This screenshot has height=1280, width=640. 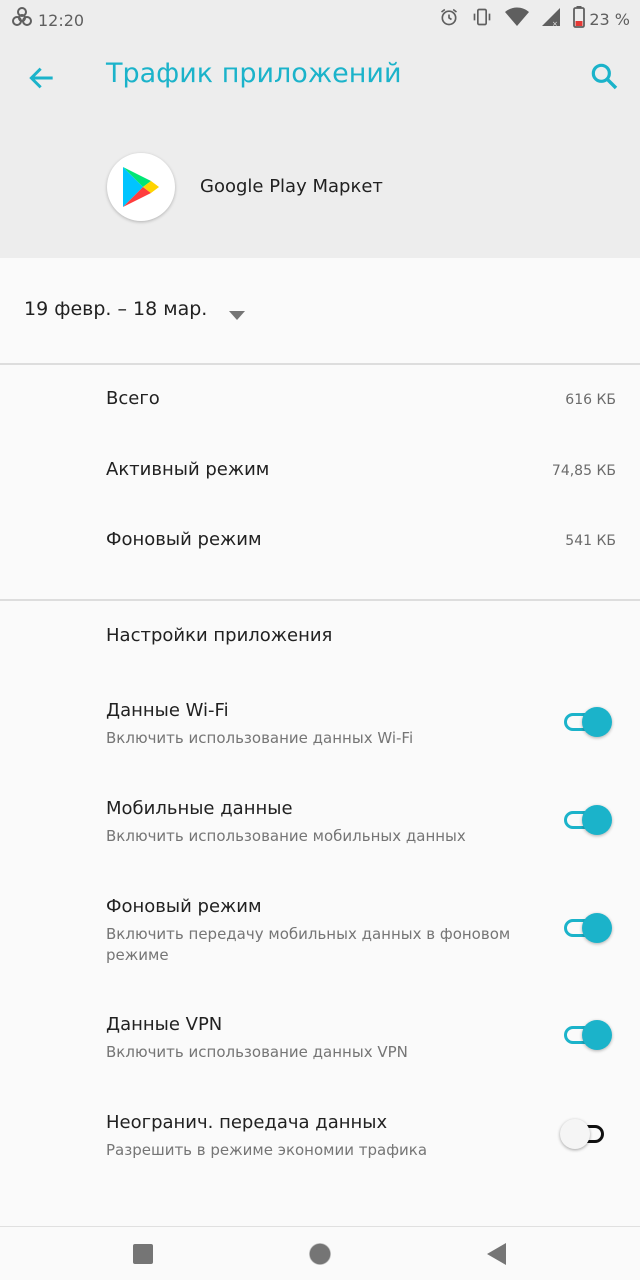 I want to click on setting-subtitle: Разрешить в режиме экономии трафика, so click(x=267, y=1150).